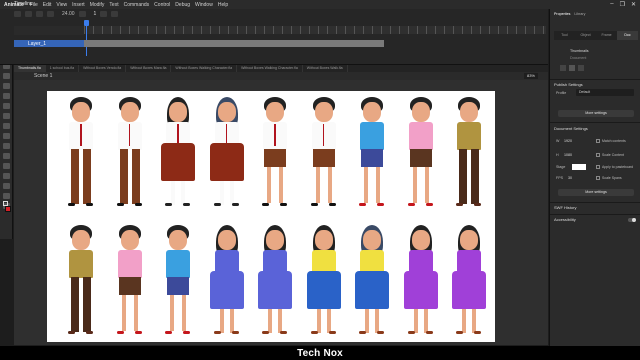  Describe the element at coordinates (234, 43) in the screenshot. I see `layer-frames-span` at that location.